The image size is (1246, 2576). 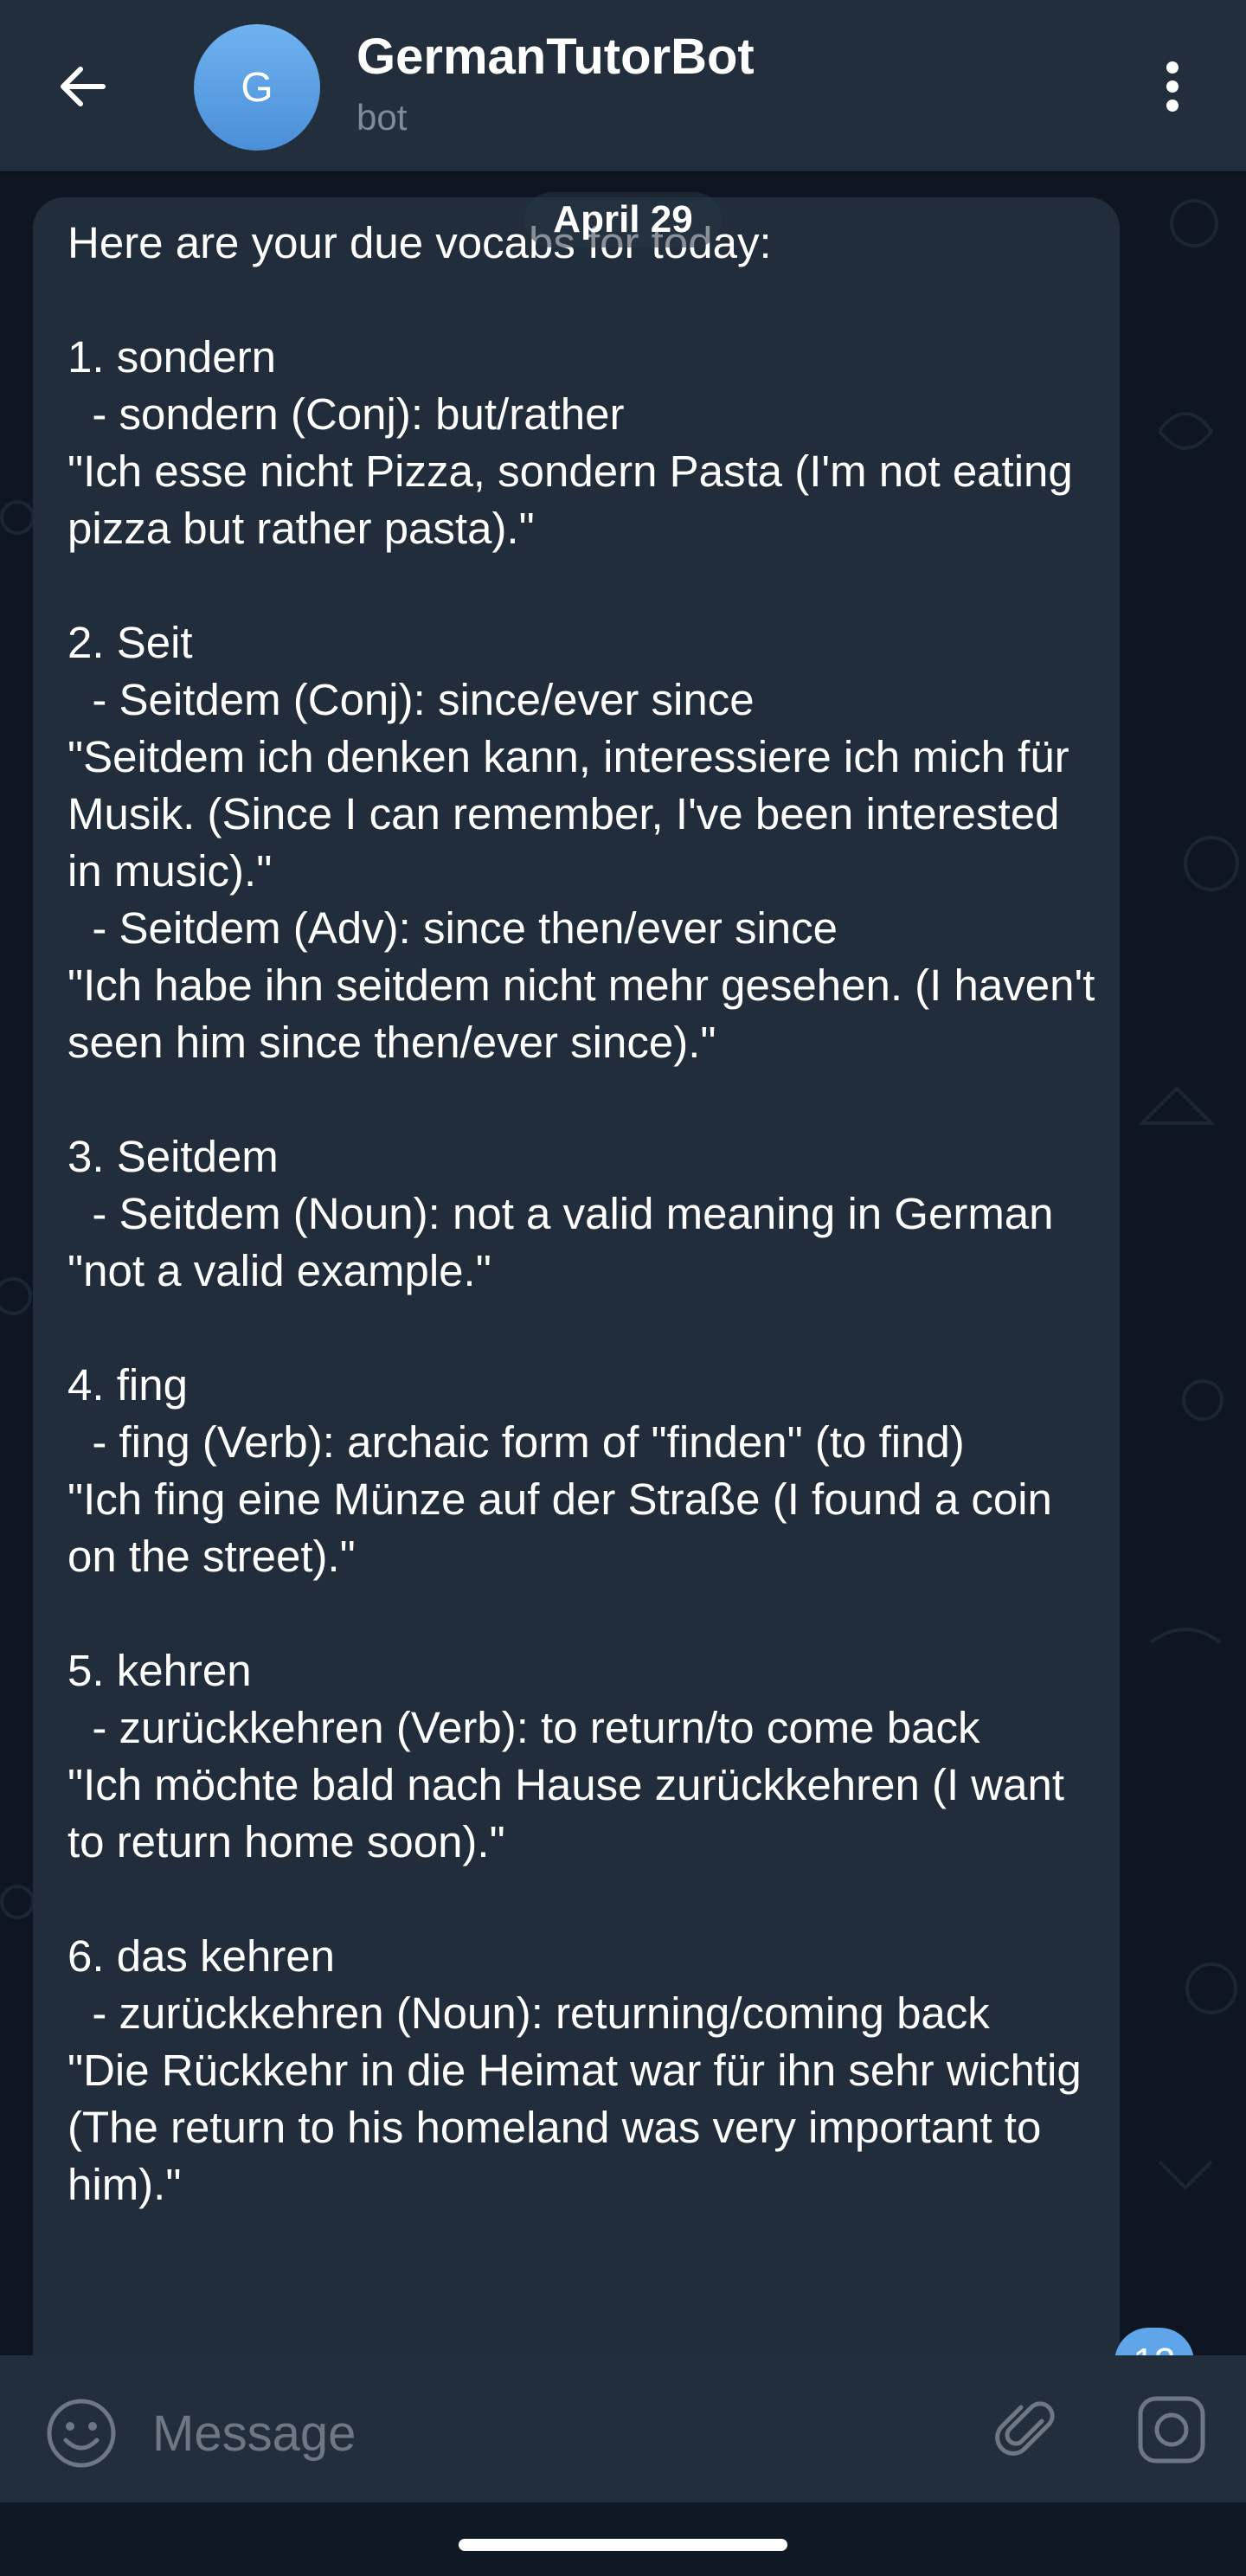 I want to click on chat-header: G GermanTutorBot bot, so click(x=623, y=86).